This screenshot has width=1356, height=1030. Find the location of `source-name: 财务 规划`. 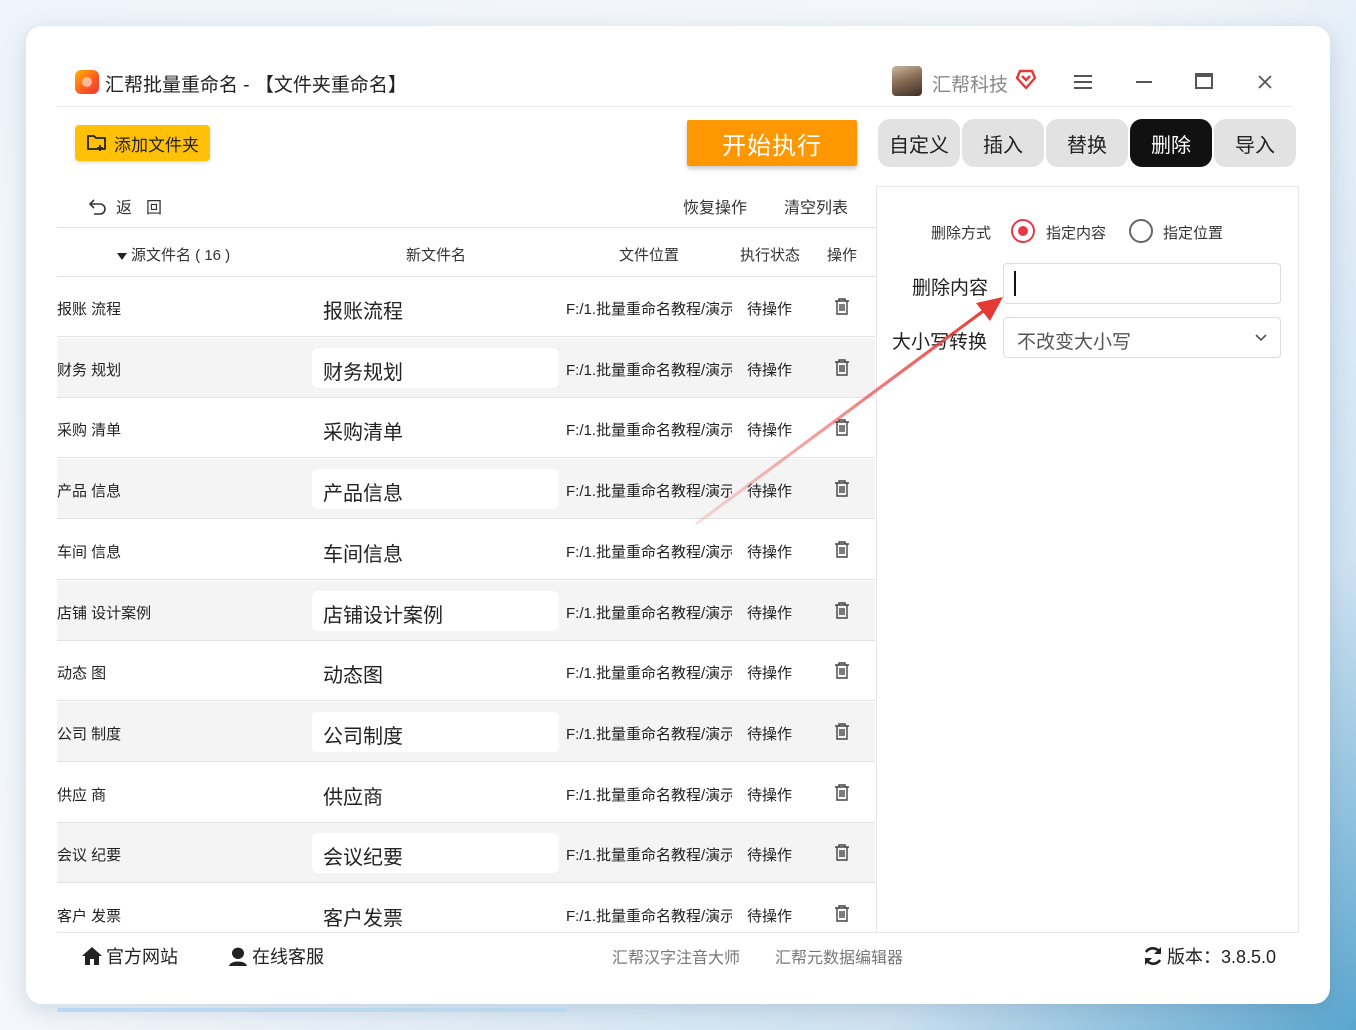

source-name: 财务 规划 is located at coordinates (89, 370).